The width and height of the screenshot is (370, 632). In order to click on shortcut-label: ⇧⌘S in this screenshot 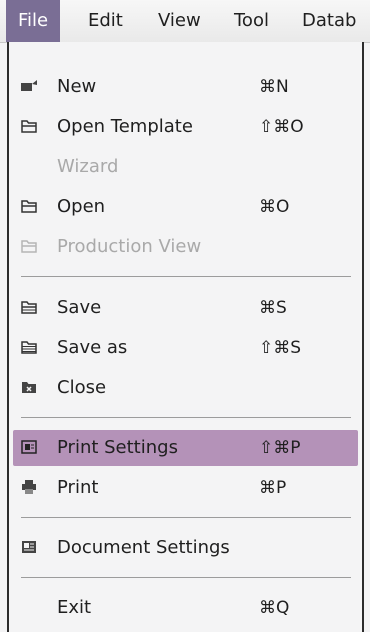, I will do `click(280, 348)`.